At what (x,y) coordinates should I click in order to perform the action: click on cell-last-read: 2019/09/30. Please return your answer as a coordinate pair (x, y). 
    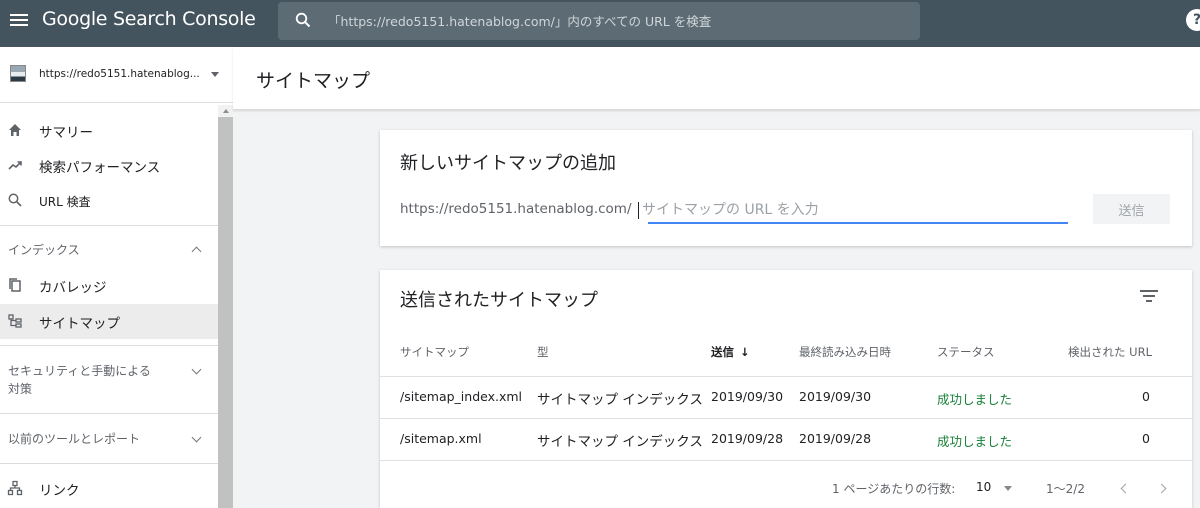
    Looking at the image, I should click on (835, 396).